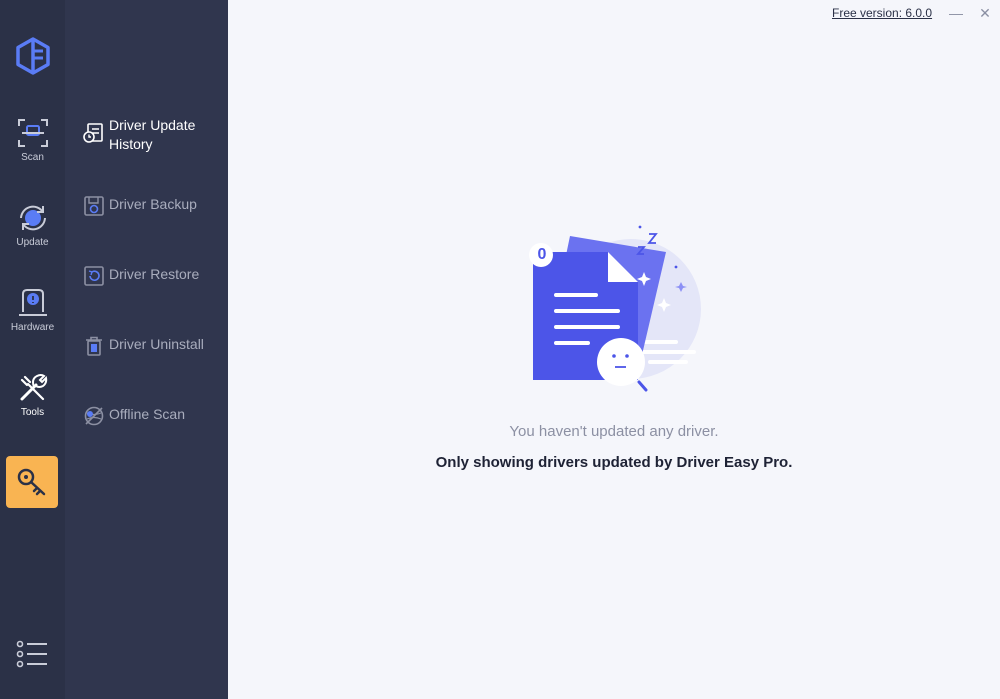 The image size is (1000, 699). I want to click on empty-state-message: You haven't updated any driver., so click(614, 431).